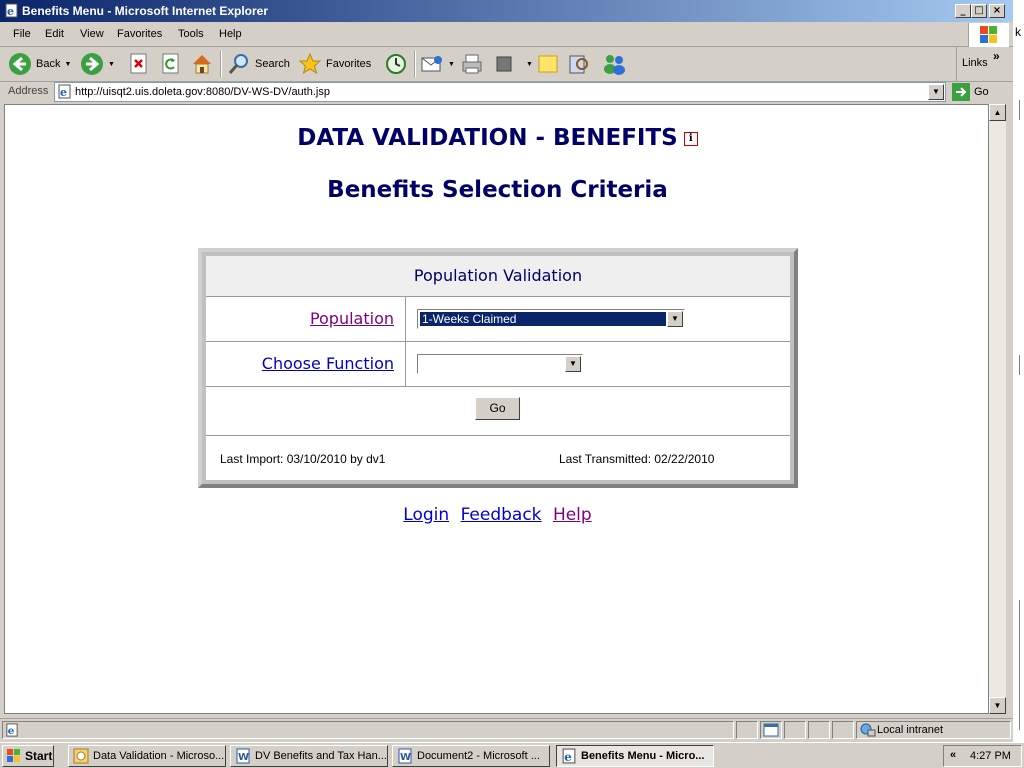 The image size is (1024, 768). Describe the element at coordinates (368, 730) in the screenshot. I see `status-text-cell: e` at that location.